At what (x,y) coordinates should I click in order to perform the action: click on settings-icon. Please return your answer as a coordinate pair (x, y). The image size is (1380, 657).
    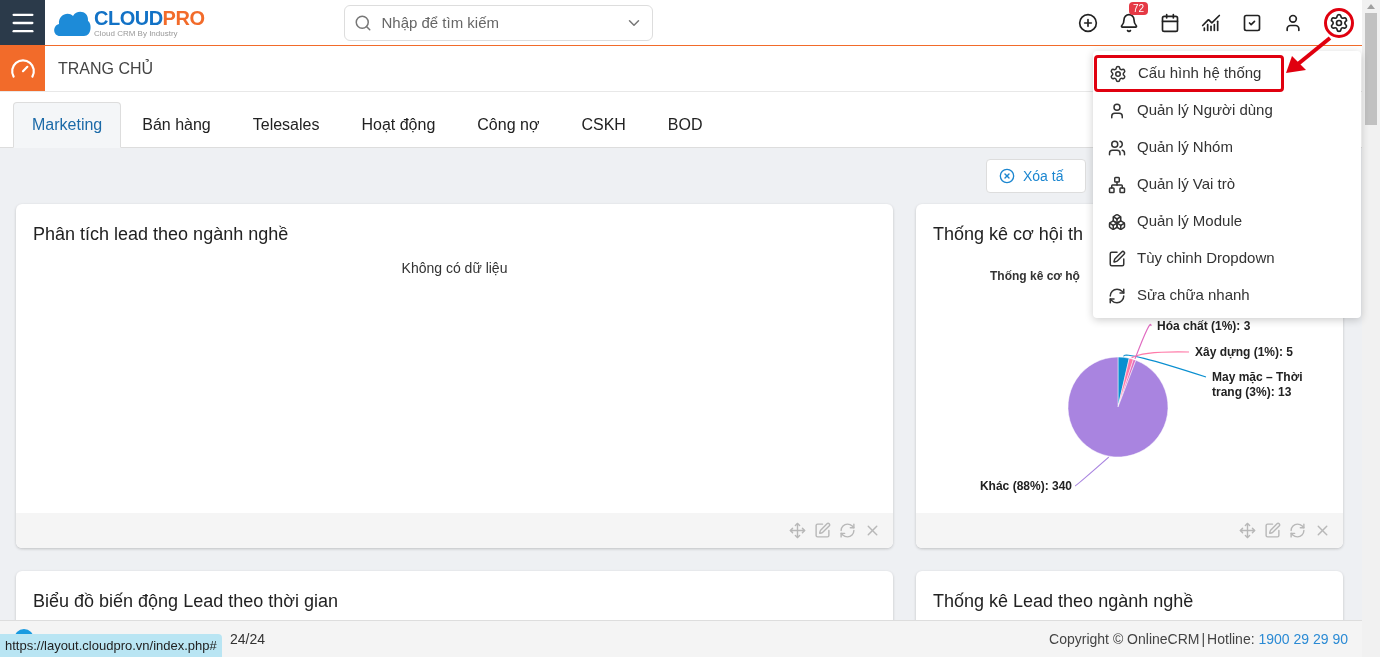
    Looking at the image, I should click on (1118, 73).